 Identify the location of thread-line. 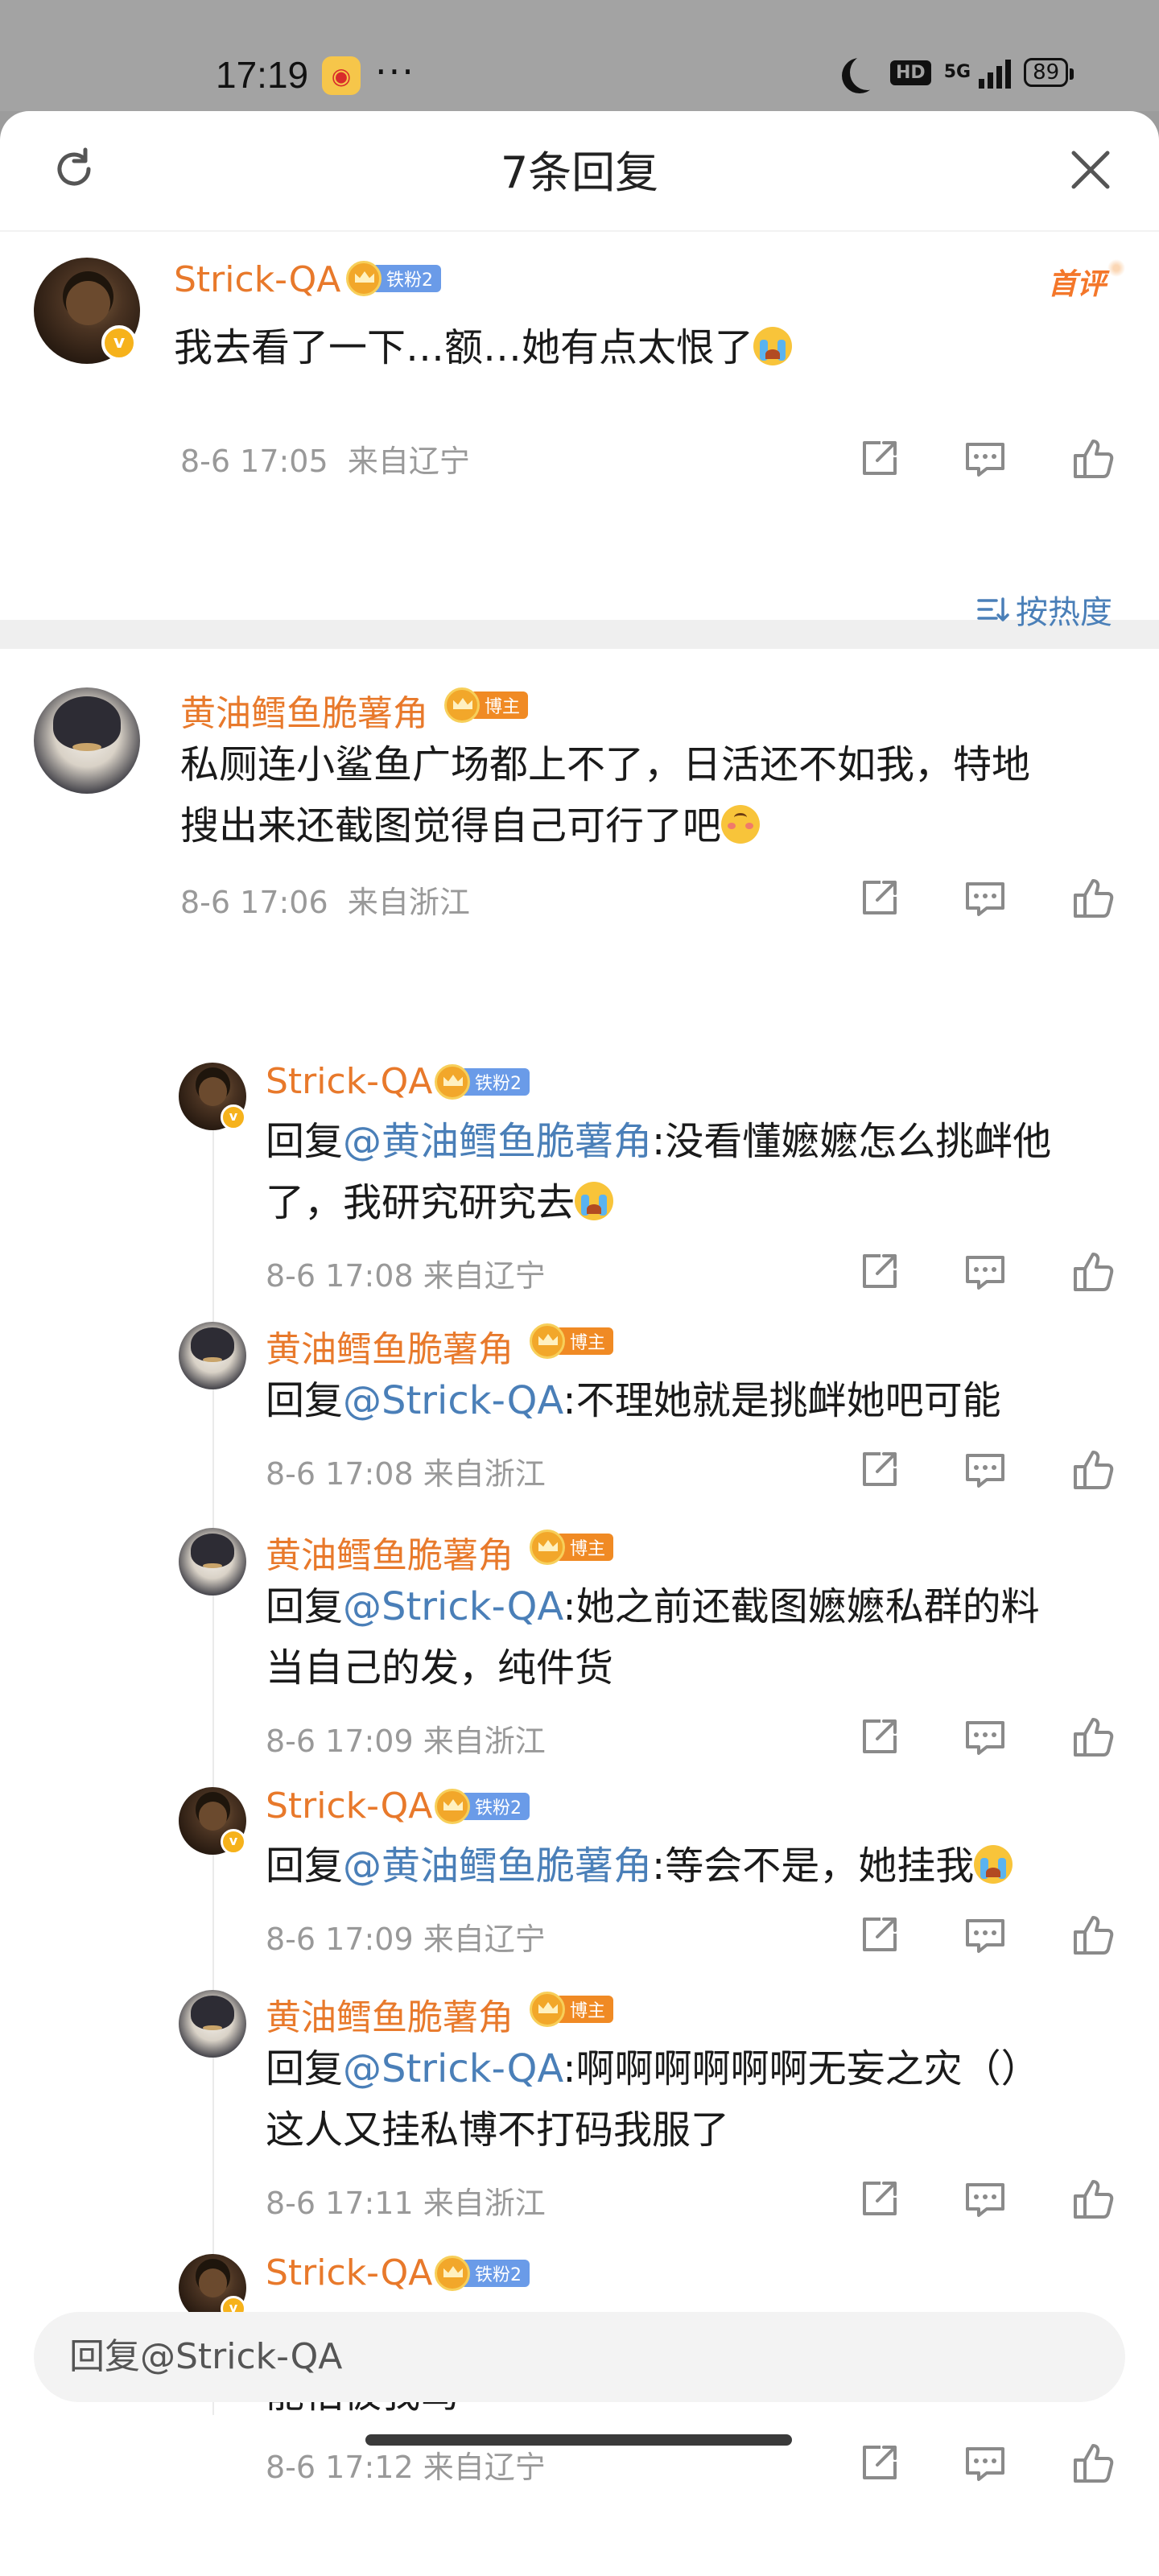
(213, 1767).